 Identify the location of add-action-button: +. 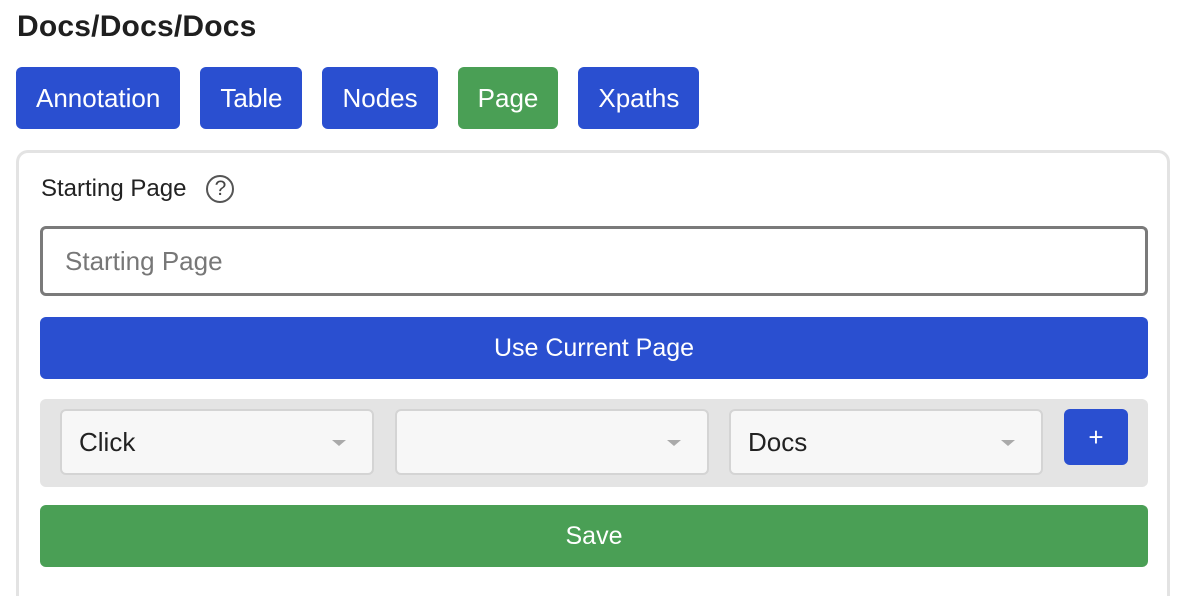
(1096, 437).